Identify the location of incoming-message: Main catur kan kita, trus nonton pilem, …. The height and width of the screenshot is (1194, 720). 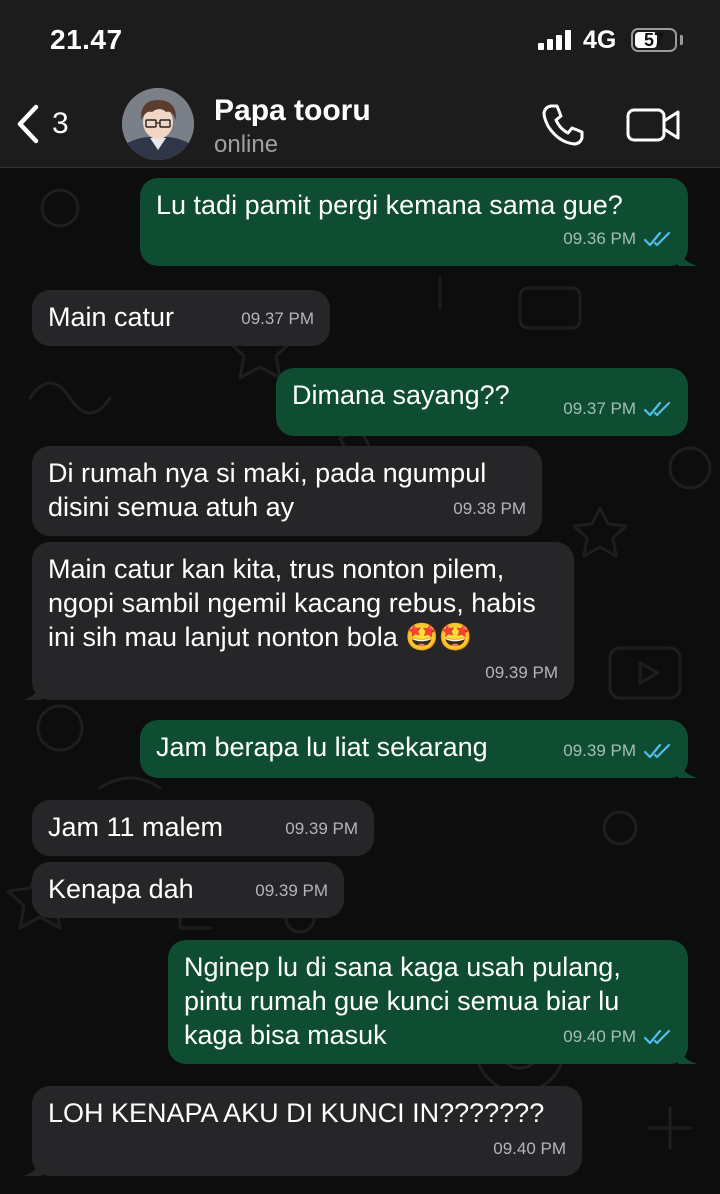
(298, 621).